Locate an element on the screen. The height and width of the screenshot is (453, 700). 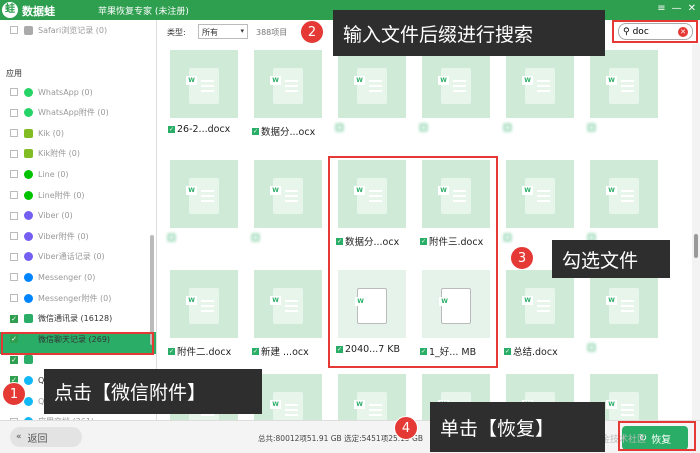
file-tile: W ✓ 附件二.docx is located at coordinates (204, 316).